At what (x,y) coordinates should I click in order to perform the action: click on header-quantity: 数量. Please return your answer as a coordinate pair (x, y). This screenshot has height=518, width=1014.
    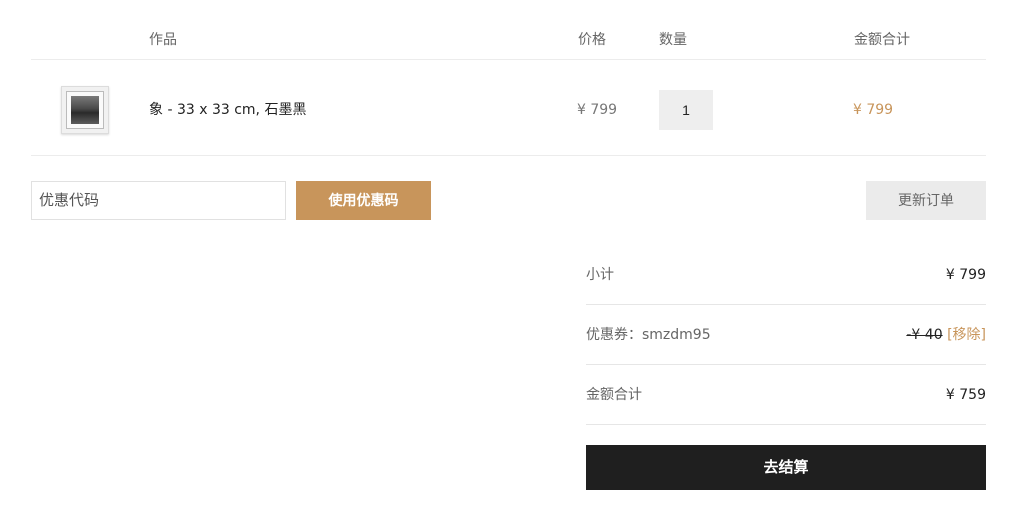
    Looking at the image, I should click on (673, 40).